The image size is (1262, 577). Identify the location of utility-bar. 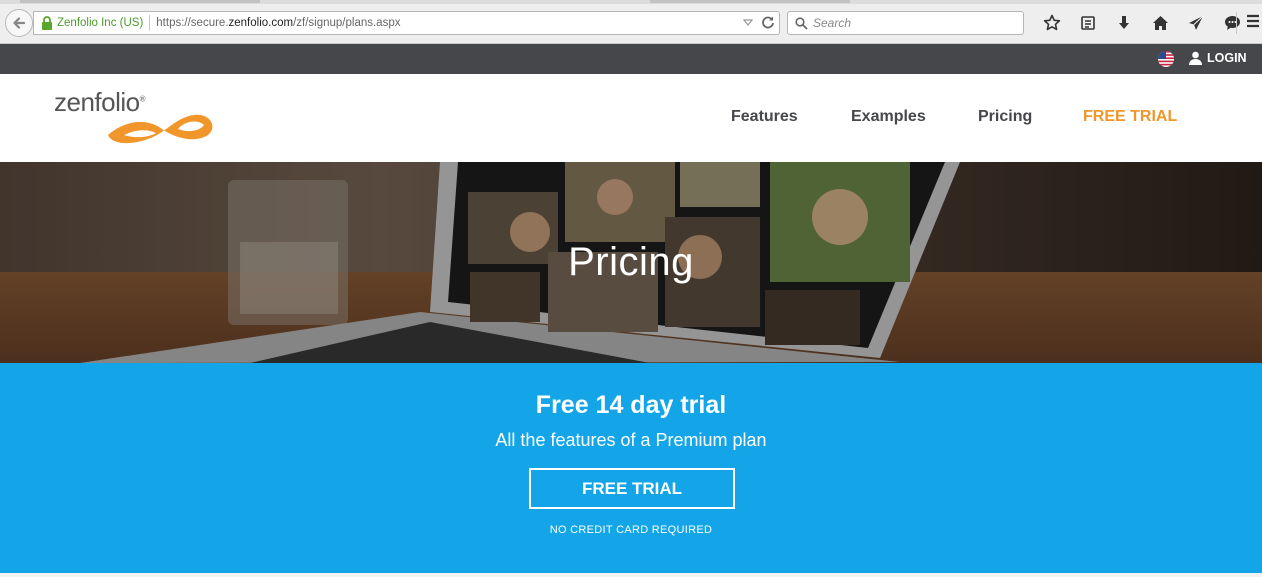
(631, 59).